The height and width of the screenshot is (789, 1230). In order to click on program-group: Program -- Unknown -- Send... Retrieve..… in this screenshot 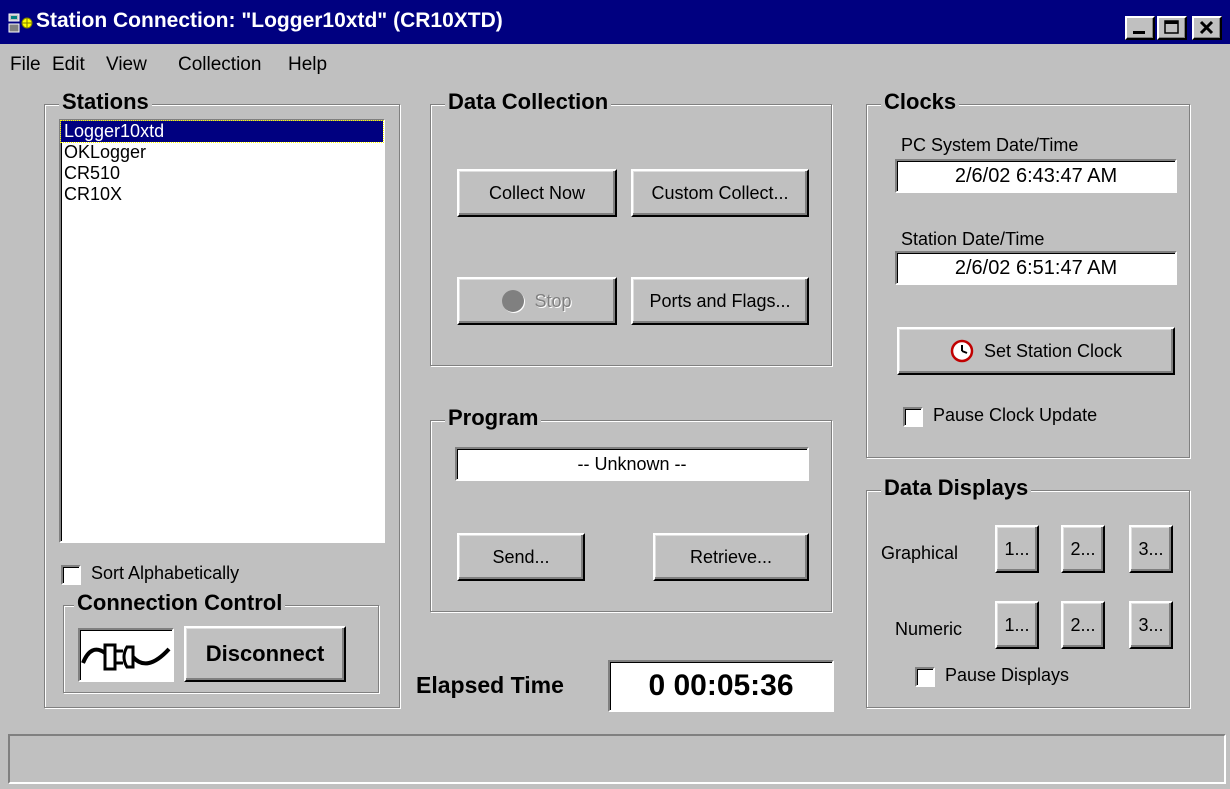, I will do `click(631, 508)`.